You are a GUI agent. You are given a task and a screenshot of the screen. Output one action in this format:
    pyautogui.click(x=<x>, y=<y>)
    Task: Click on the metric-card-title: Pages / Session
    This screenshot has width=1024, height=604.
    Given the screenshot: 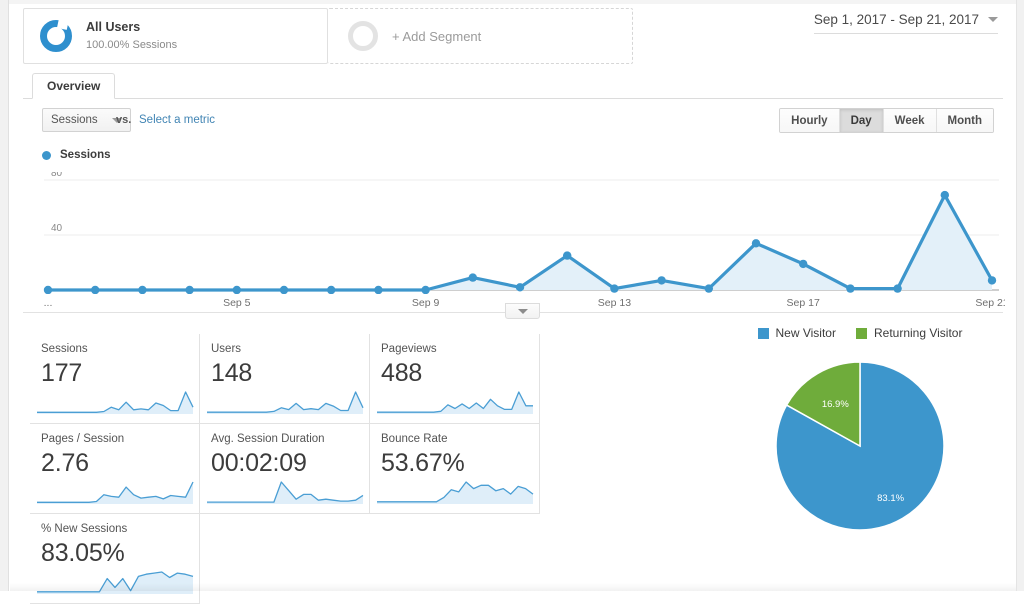 What is the action you would take?
    pyautogui.click(x=83, y=439)
    